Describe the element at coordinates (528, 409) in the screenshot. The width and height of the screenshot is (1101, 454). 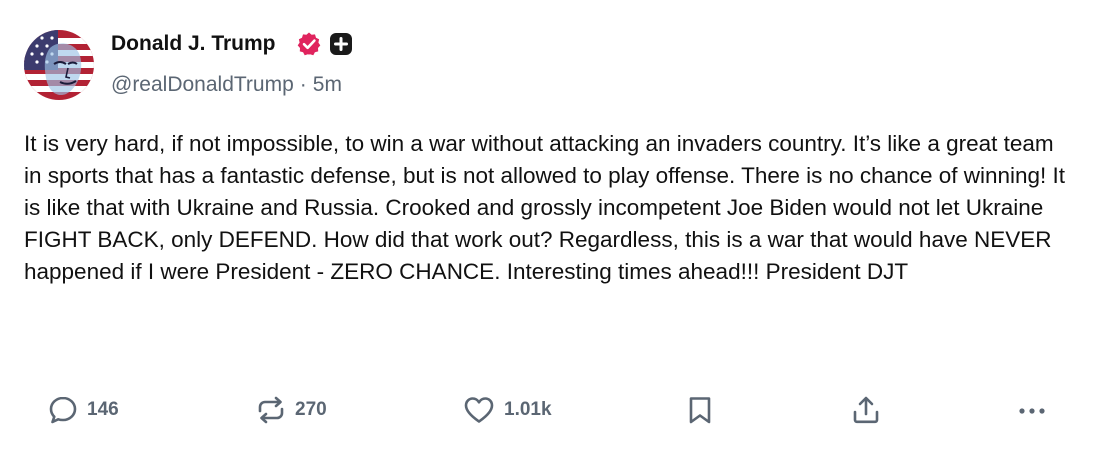
I see `like-count: 1.01k` at that location.